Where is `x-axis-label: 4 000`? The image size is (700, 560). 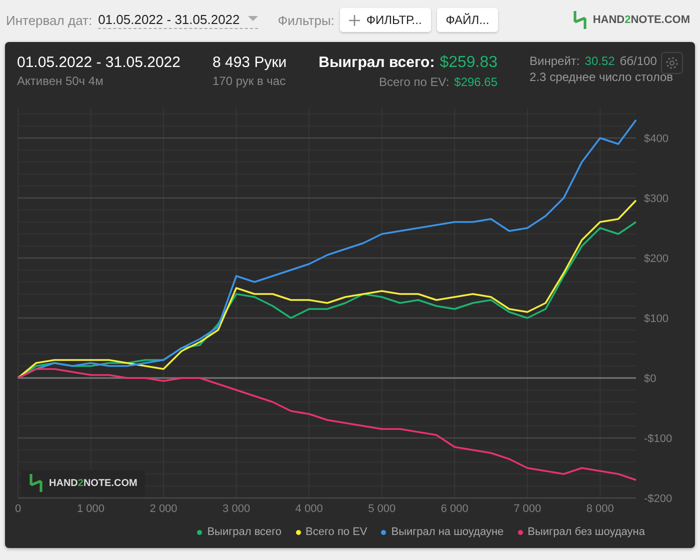 x-axis-label: 4 000 is located at coordinates (309, 509).